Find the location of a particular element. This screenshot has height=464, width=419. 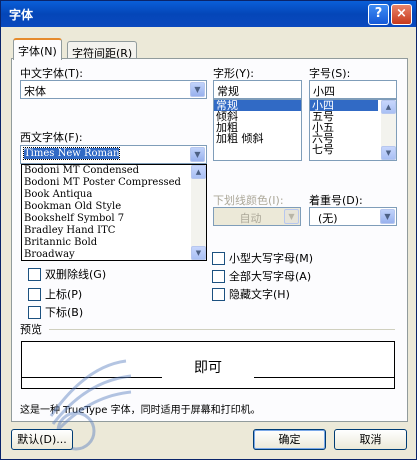

font-size-value: 小四 is located at coordinates (324, 91).